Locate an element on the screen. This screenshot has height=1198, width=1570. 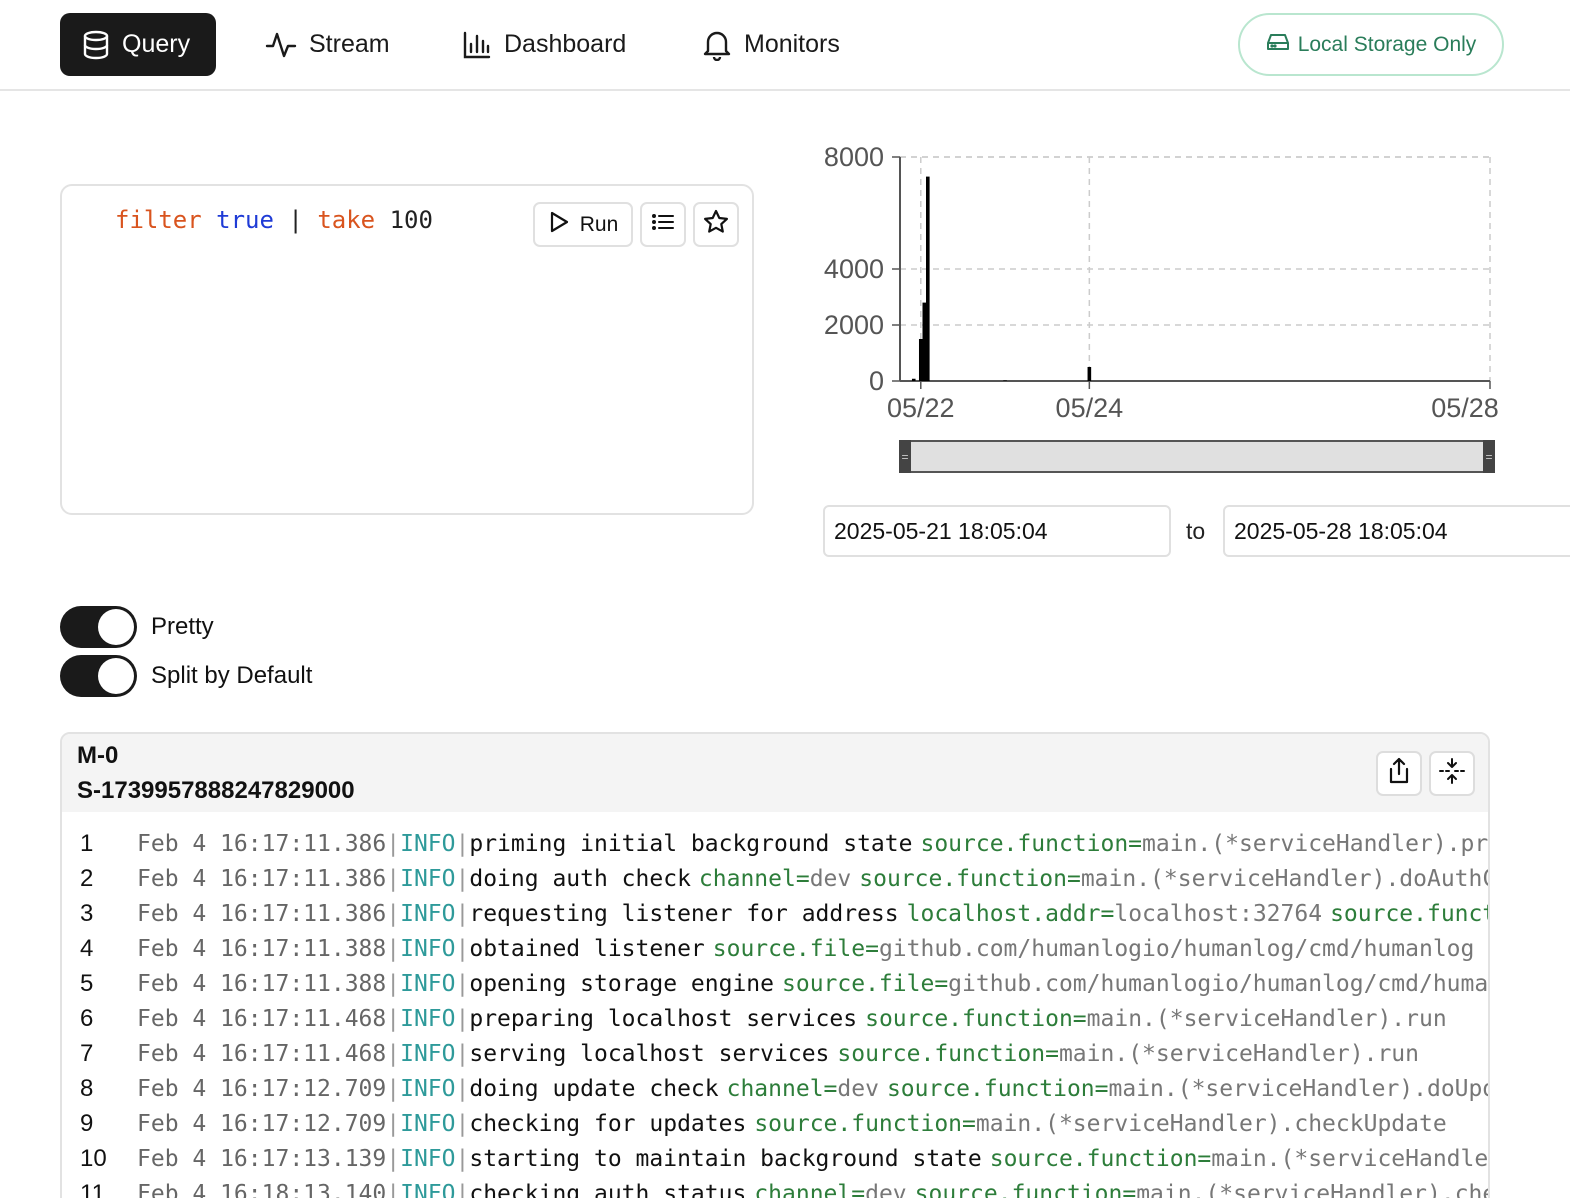
favorite-query-button is located at coordinates (716, 224).